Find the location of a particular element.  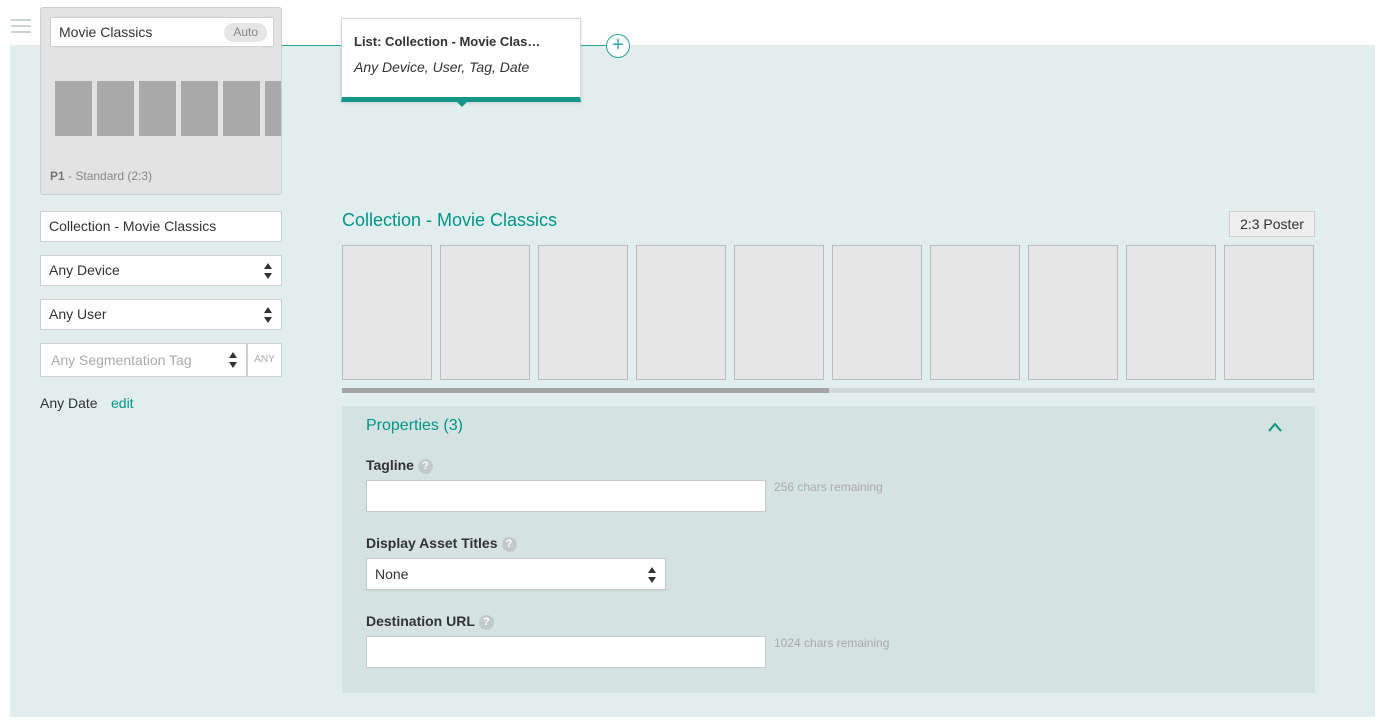

display-asset-titles-select: None is located at coordinates (516, 574).